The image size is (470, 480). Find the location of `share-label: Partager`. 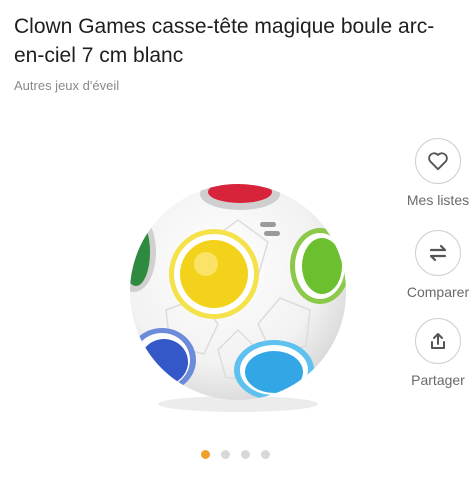

share-label: Partager is located at coordinates (438, 380).